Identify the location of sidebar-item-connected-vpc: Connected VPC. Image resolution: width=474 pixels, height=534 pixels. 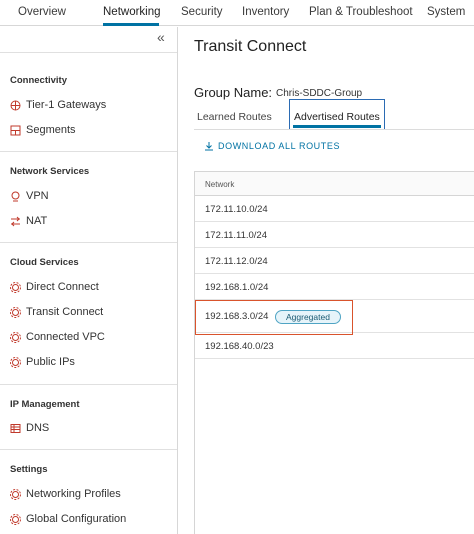
(57, 337).